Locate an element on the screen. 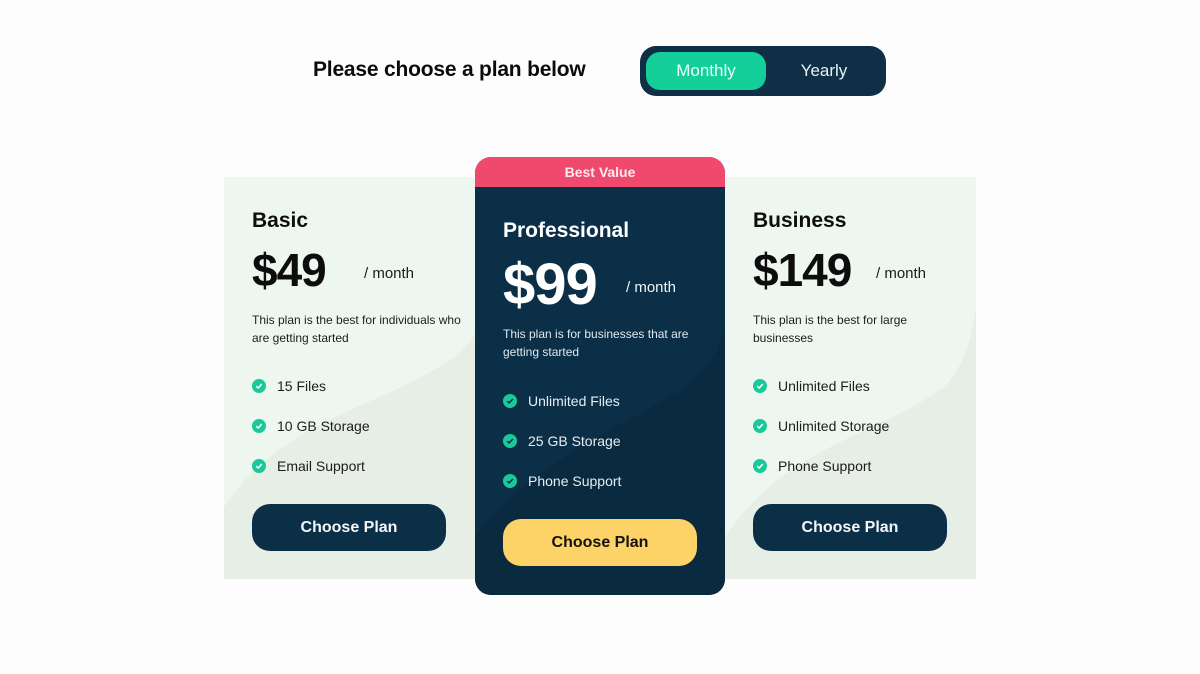 This screenshot has width=1200, height=674. plan-price: $49 is located at coordinates (289, 270).